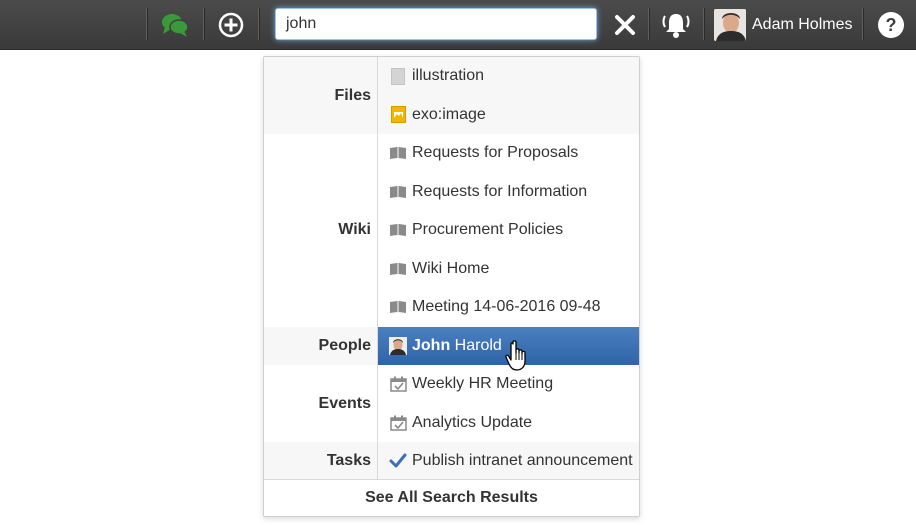  What do you see at coordinates (730, 24) in the screenshot?
I see `avatar` at bounding box center [730, 24].